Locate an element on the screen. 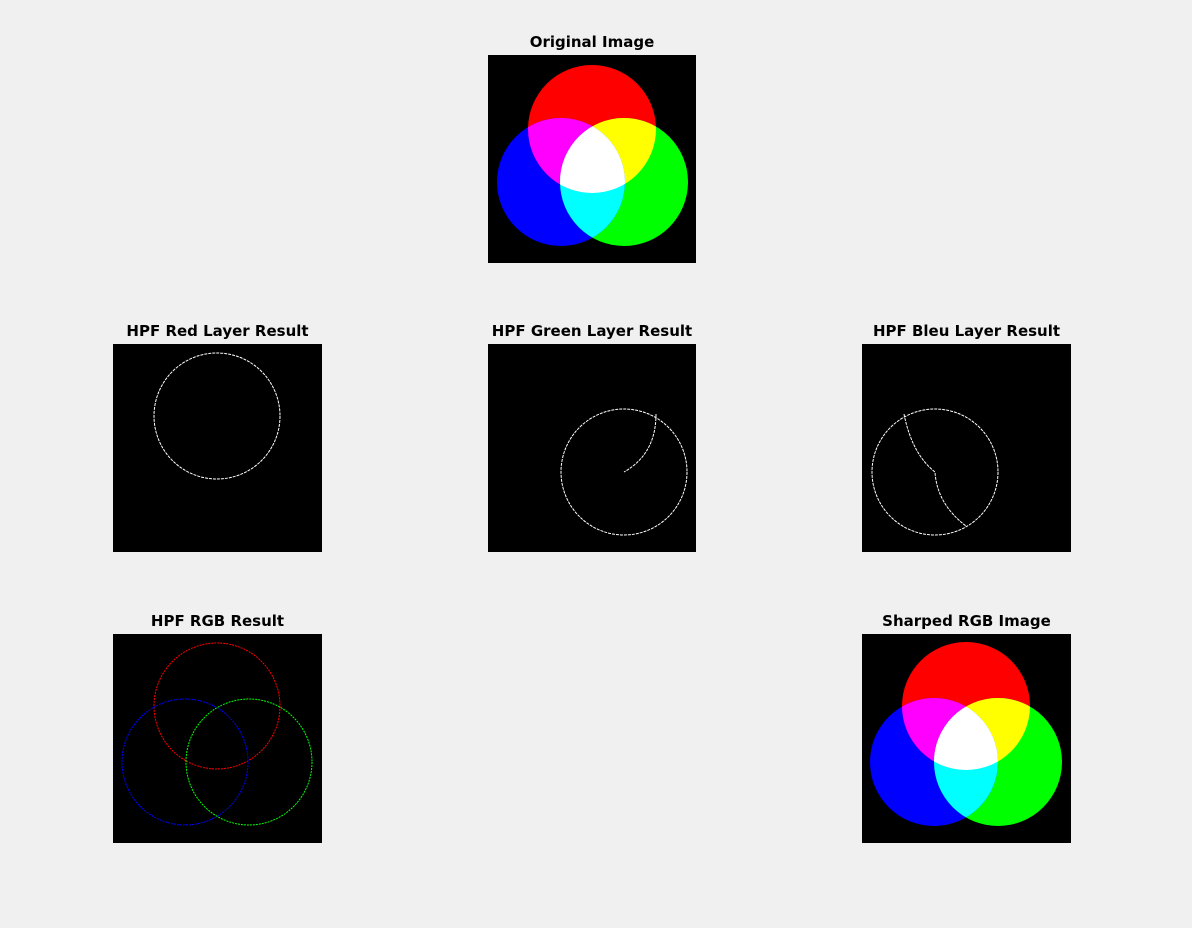  panel-title: Original Image is located at coordinates (592, 42).